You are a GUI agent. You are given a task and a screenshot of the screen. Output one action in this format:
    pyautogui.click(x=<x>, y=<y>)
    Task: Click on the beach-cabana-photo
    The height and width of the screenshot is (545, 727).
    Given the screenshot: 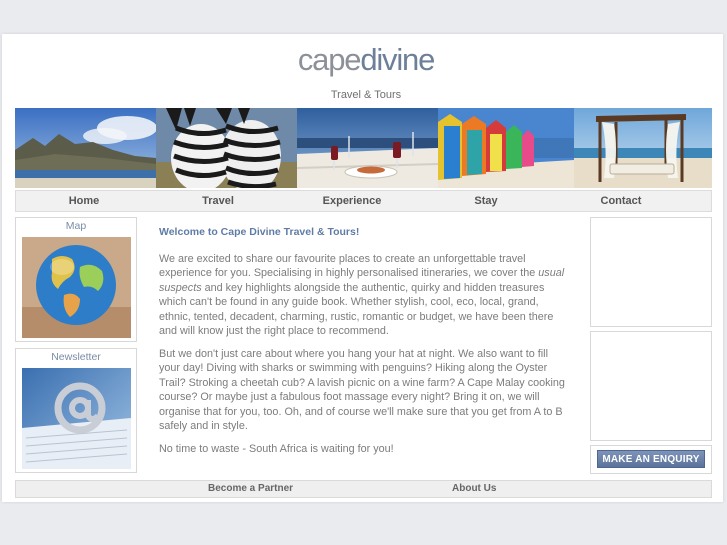 What is the action you would take?
    pyautogui.click(x=643, y=148)
    